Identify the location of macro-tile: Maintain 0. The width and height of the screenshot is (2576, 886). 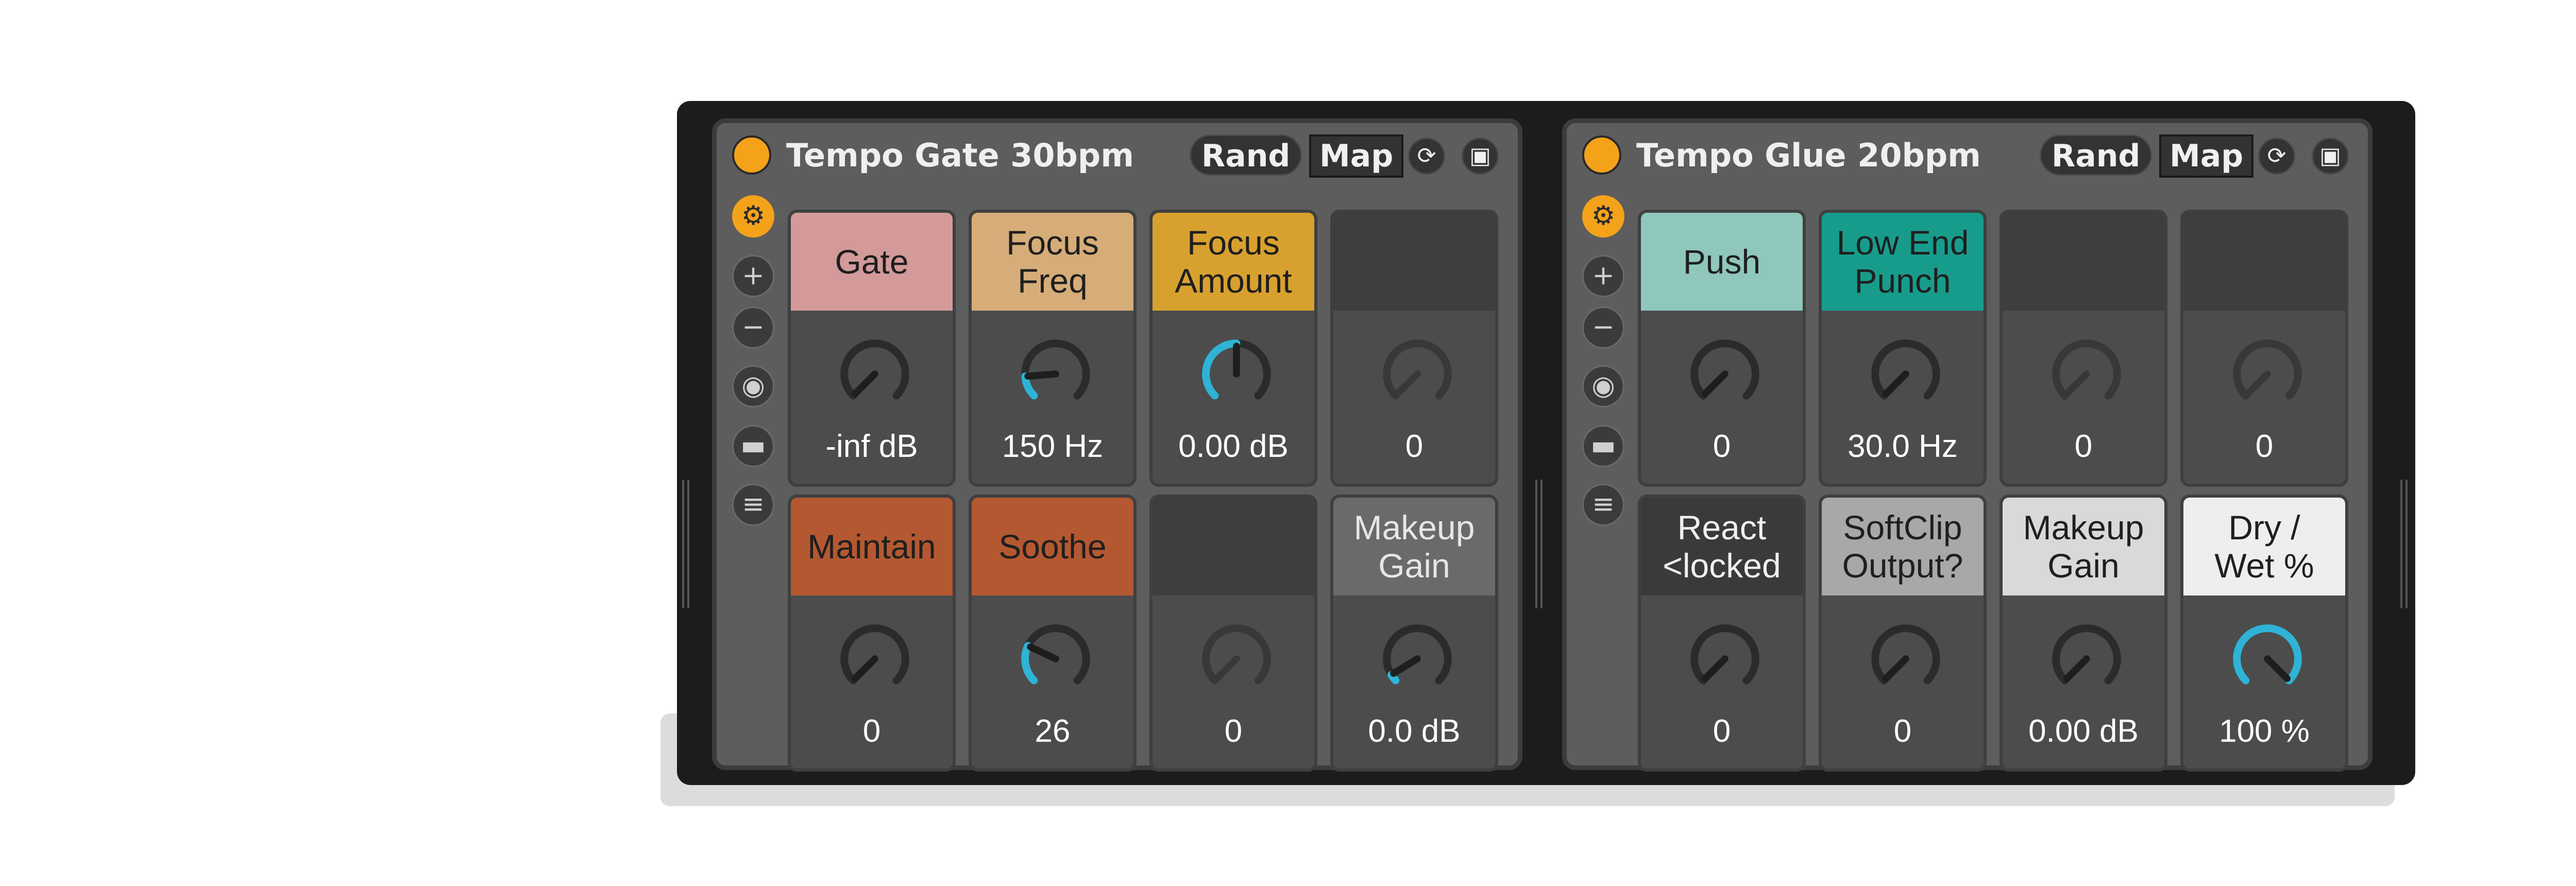
(872, 633).